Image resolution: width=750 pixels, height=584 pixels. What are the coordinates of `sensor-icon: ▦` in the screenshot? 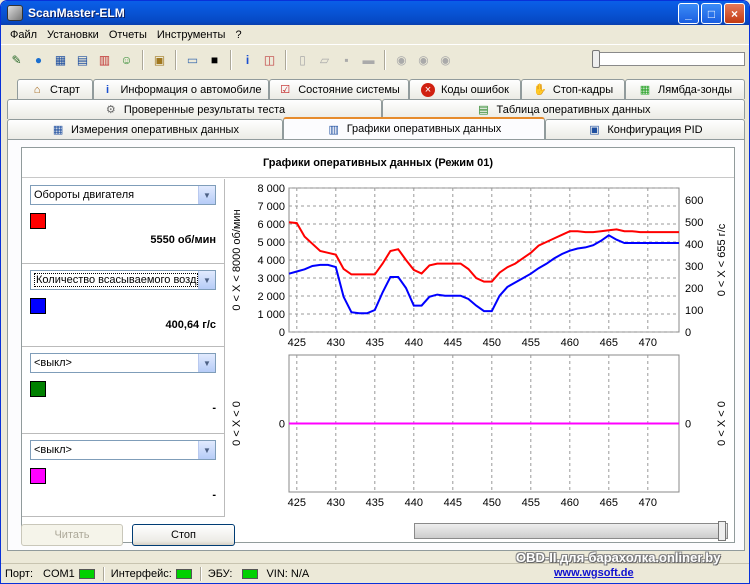 It's located at (645, 90).